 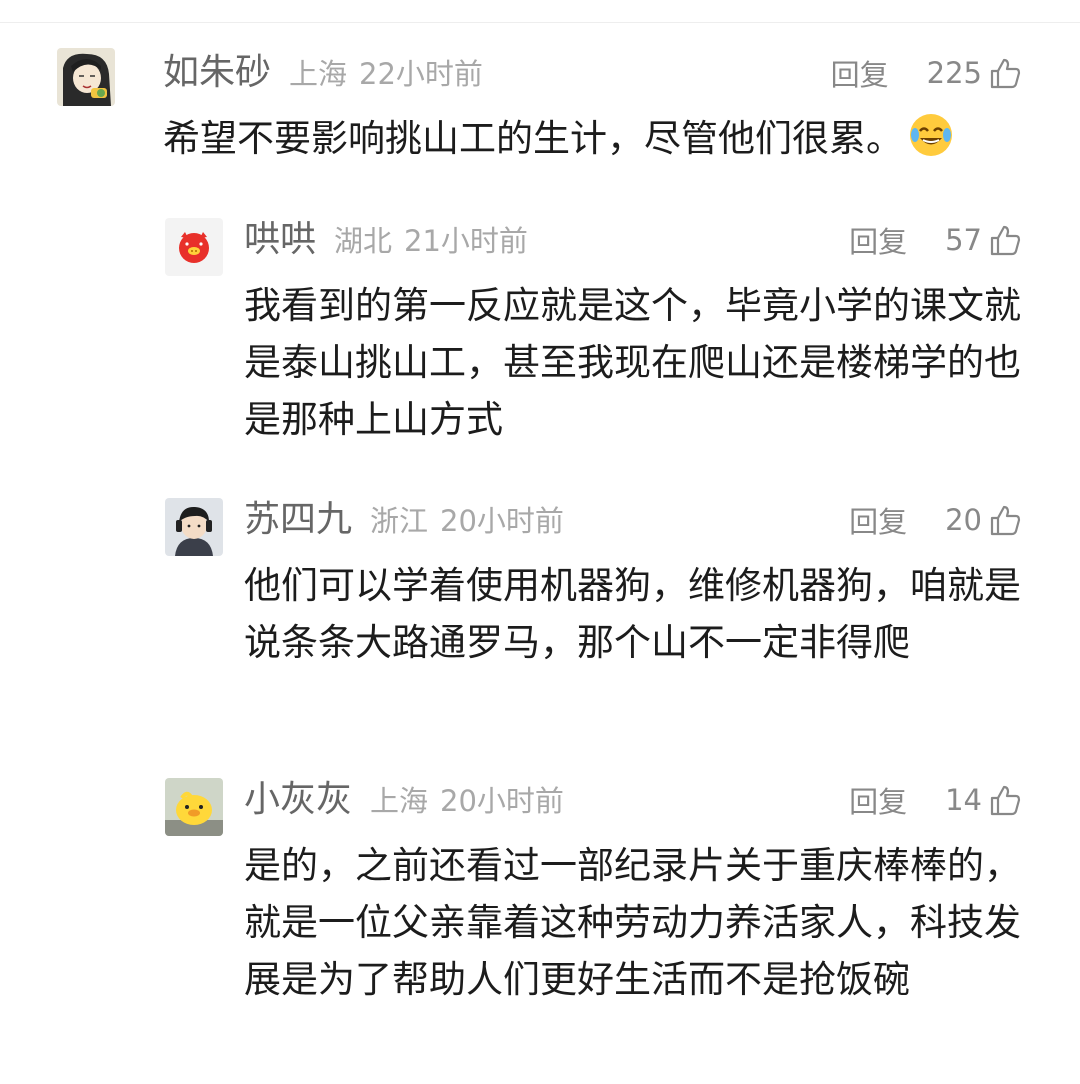 I want to click on boy-headphones-avatar-icon, so click(x=194, y=527).